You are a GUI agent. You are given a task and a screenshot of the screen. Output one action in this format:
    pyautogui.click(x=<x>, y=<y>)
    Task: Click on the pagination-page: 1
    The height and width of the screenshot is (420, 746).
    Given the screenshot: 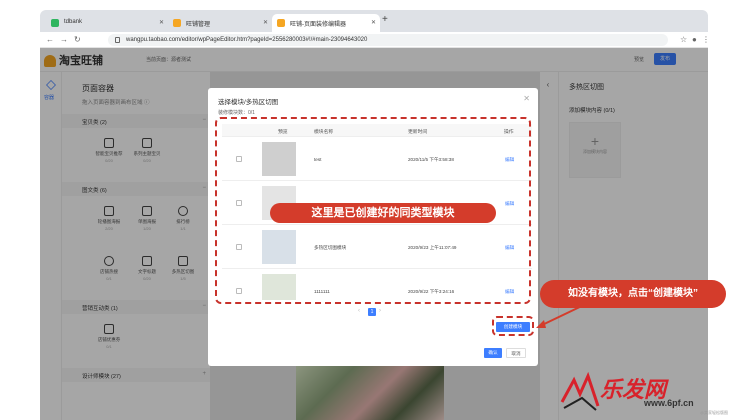 What is the action you would take?
    pyautogui.click(x=372, y=312)
    